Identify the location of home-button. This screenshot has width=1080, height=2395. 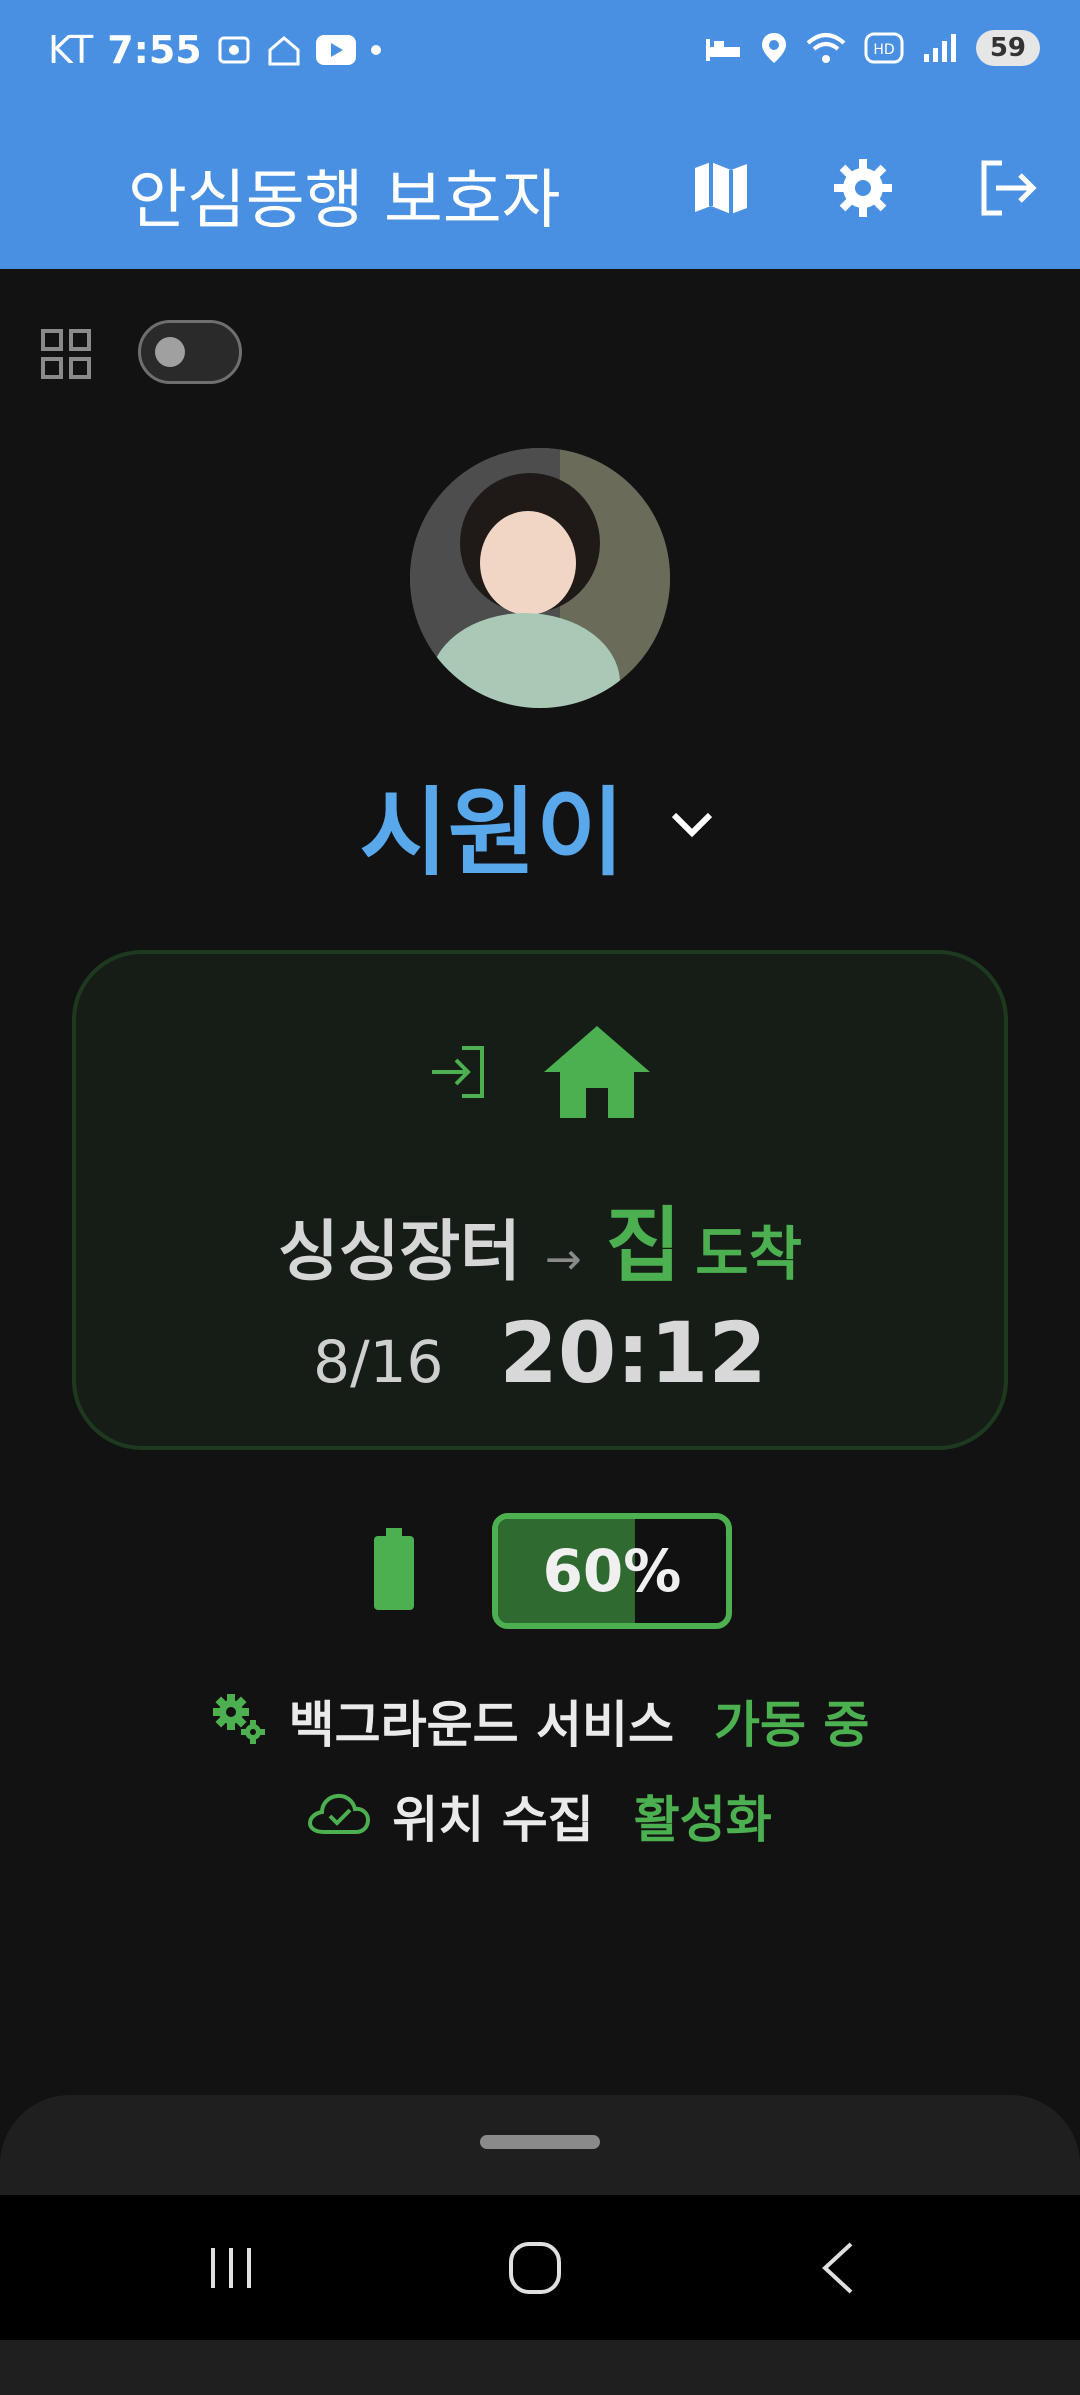
(535, 2270).